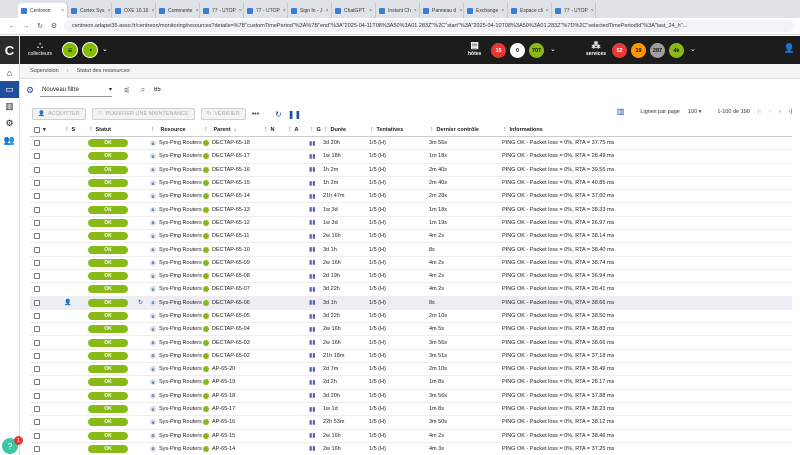 The image size is (800, 455). I want to click on parent-name: DECTAP-65-15, so click(231, 183).